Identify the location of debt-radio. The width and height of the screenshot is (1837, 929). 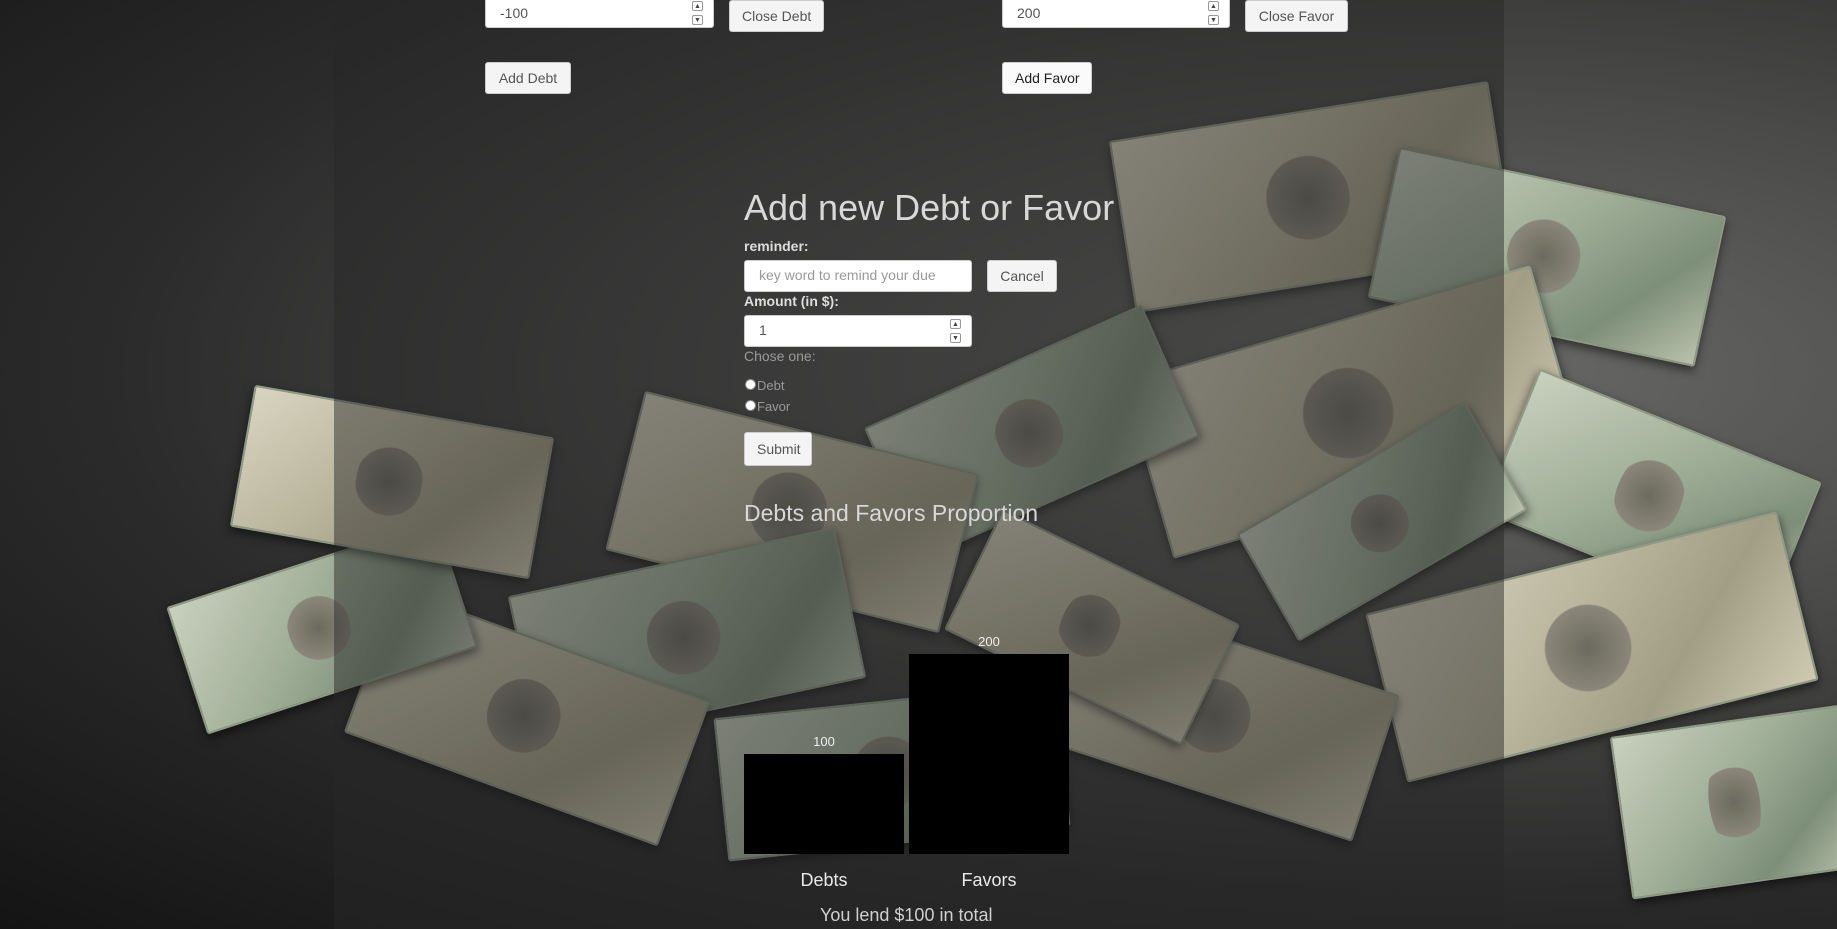
(750, 384).